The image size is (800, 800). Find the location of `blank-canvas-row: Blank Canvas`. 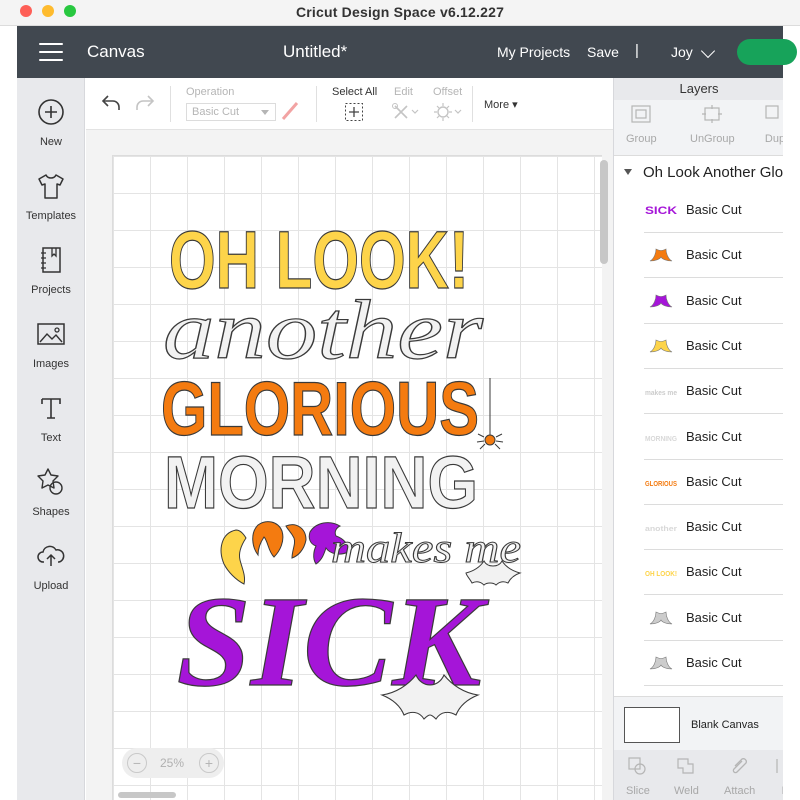

blank-canvas-row: Blank Canvas is located at coordinates (698, 723).